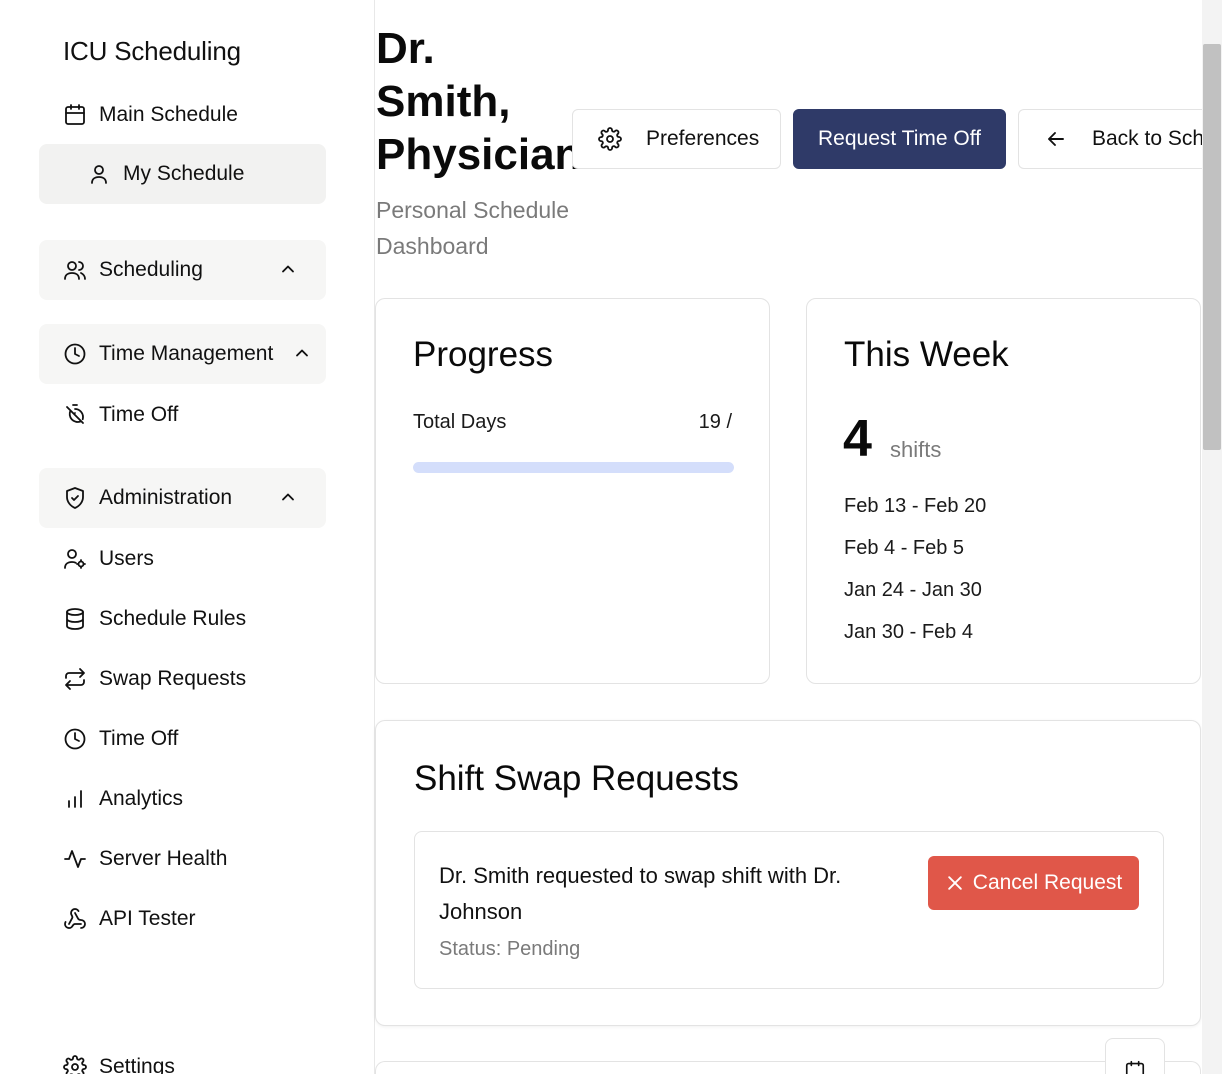  I want to click on progress-bar-fill, so click(573, 467).